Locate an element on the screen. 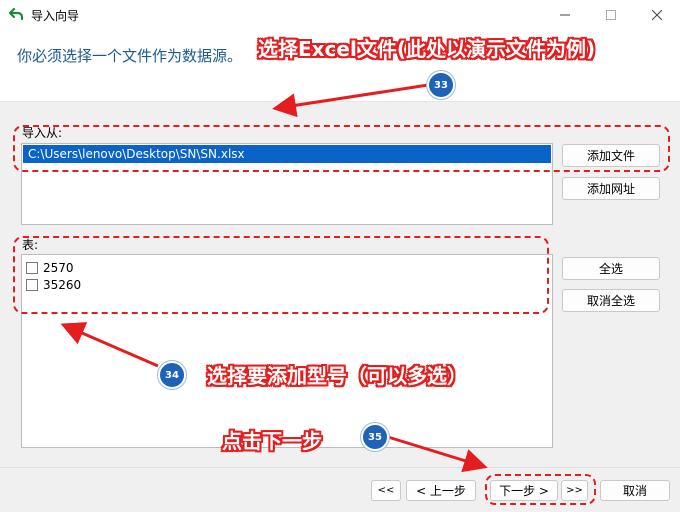 This screenshot has height=512, width=680. step-35-caption: 点击下一步 is located at coordinates (272, 441).